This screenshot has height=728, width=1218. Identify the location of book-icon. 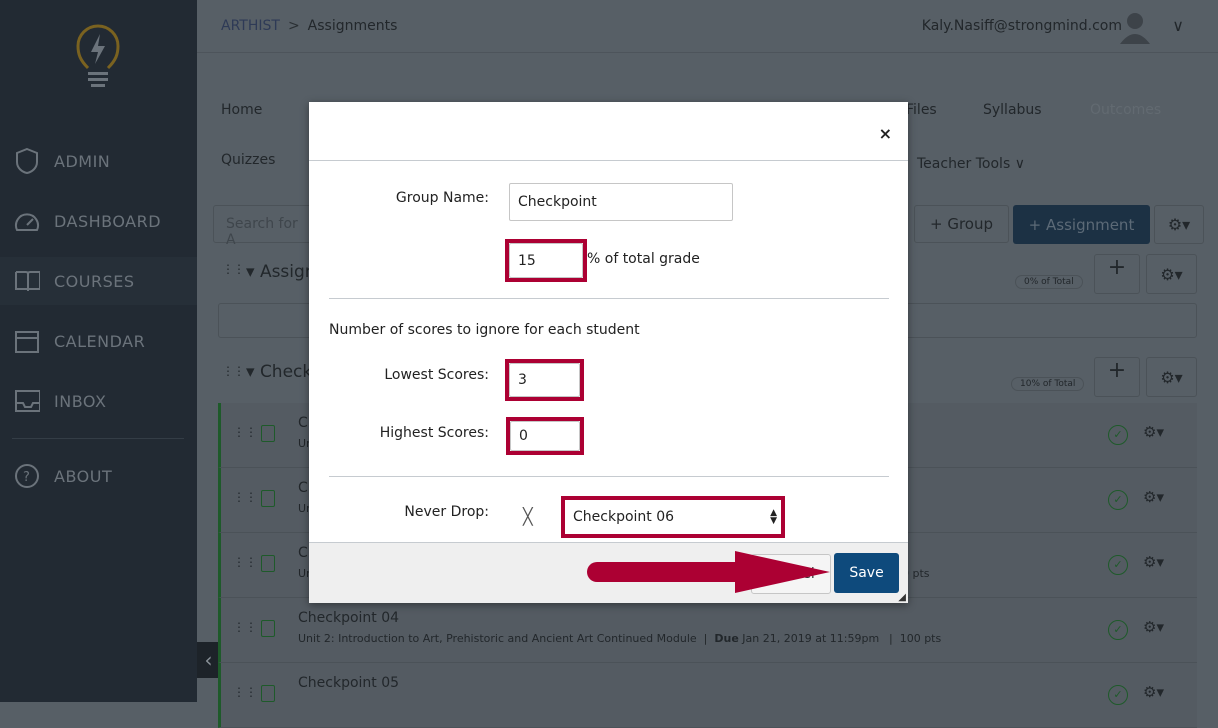
(27, 281).